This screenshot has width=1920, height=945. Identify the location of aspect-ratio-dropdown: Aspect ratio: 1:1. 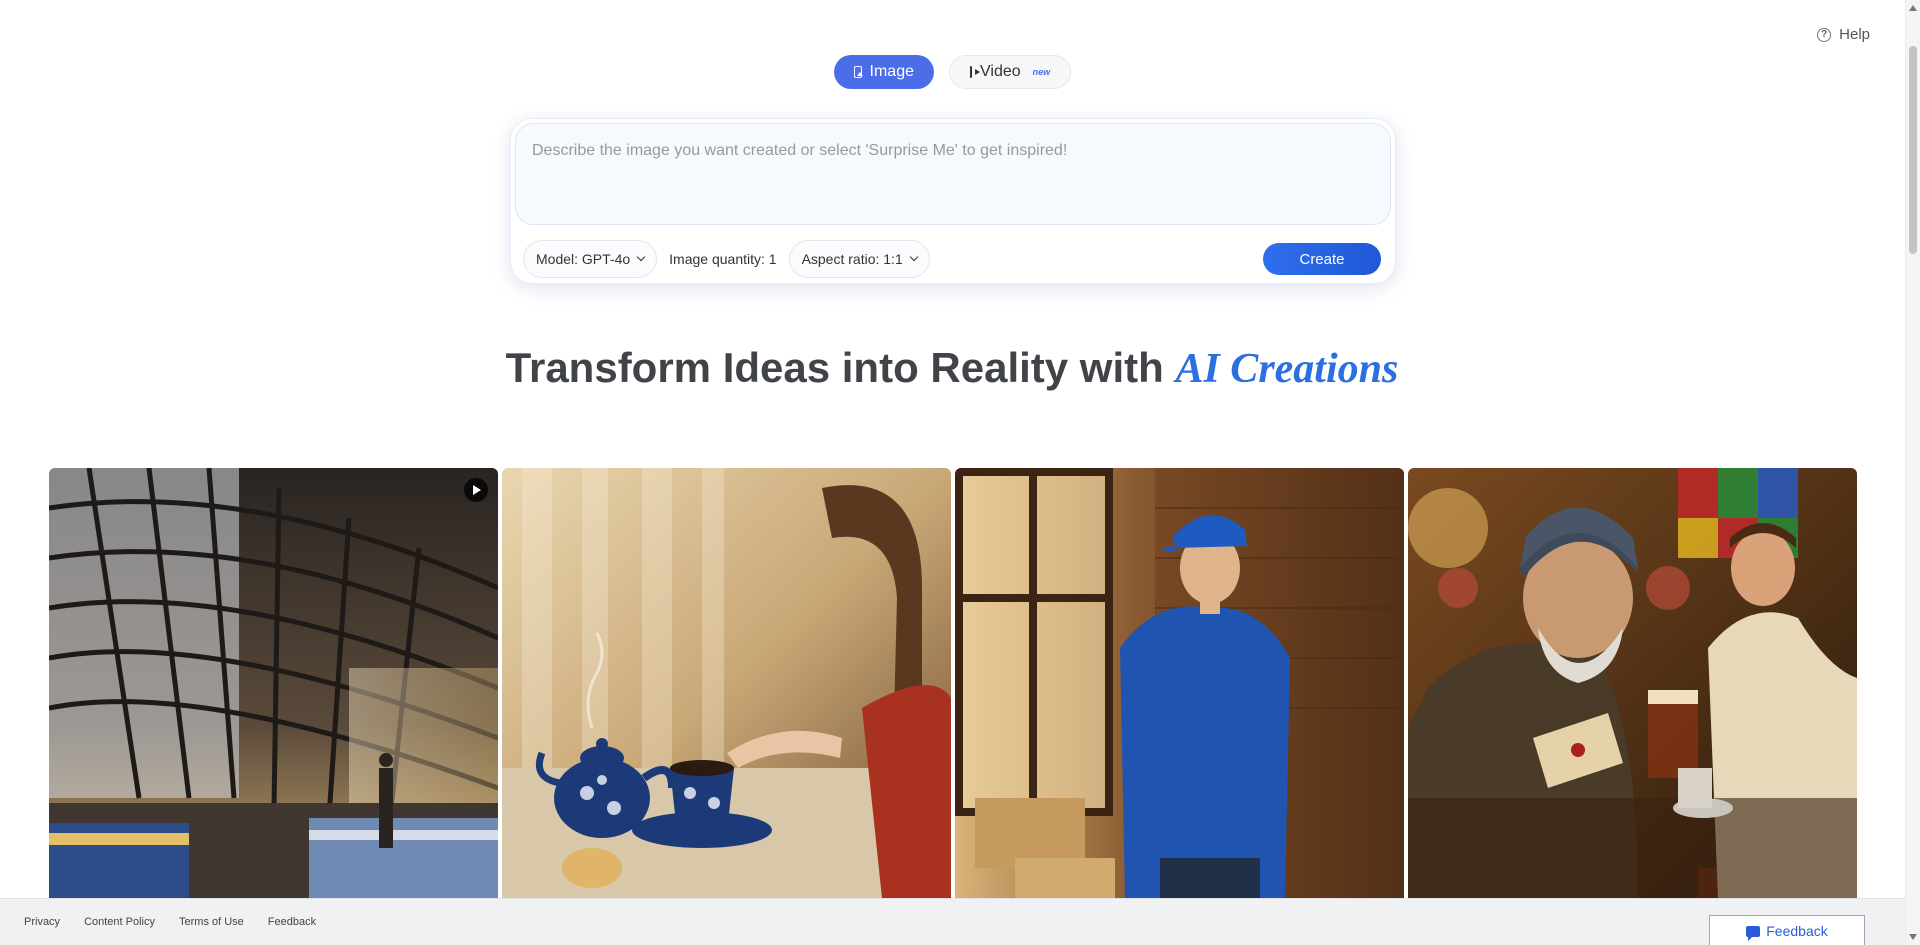
(859, 259).